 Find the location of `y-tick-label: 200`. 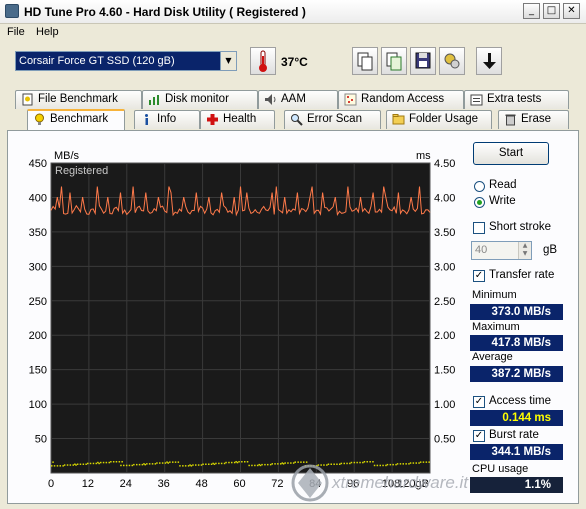

y-tick-label: 200 is located at coordinates (38, 336).